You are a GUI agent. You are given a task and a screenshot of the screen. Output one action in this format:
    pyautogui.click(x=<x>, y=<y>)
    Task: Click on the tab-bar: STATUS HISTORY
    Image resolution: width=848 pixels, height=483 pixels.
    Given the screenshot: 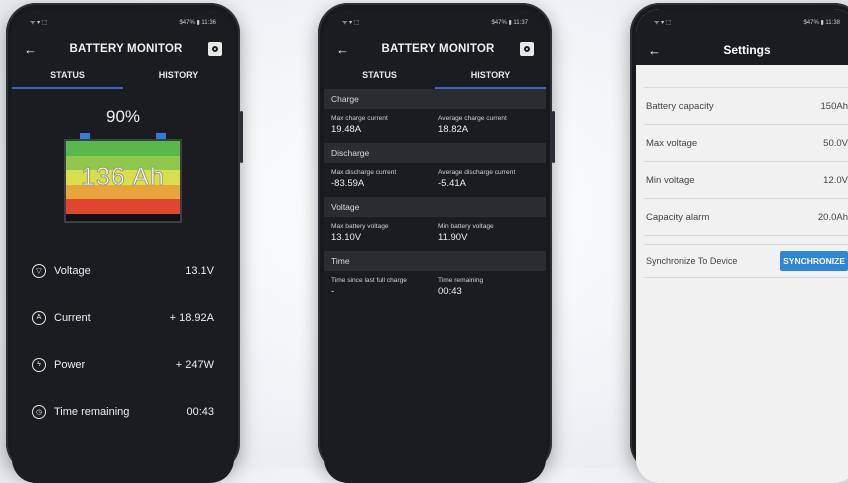 What is the action you would take?
    pyautogui.click(x=435, y=76)
    